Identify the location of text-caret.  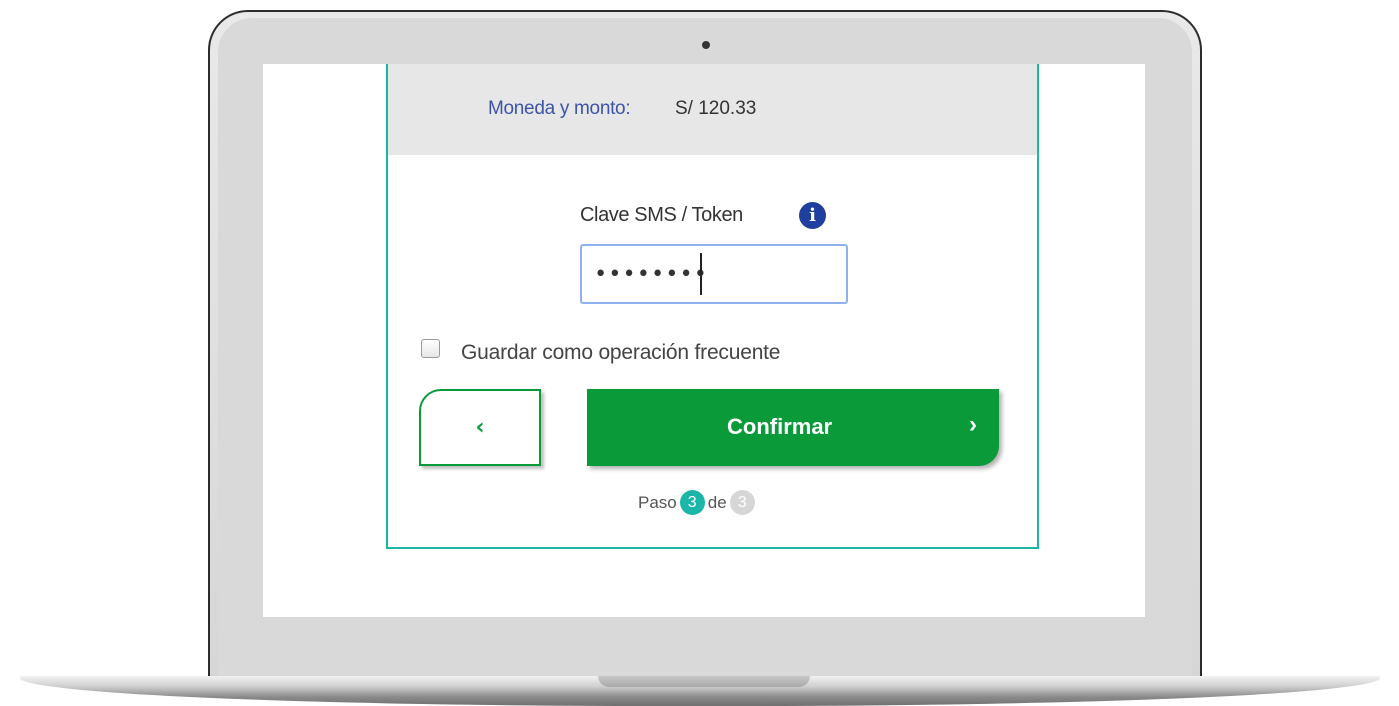
(701, 274).